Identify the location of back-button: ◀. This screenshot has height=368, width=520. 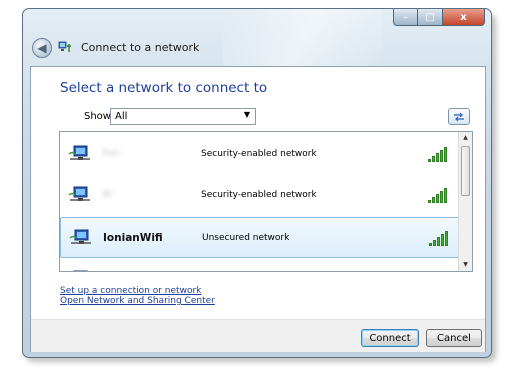
(42, 48).